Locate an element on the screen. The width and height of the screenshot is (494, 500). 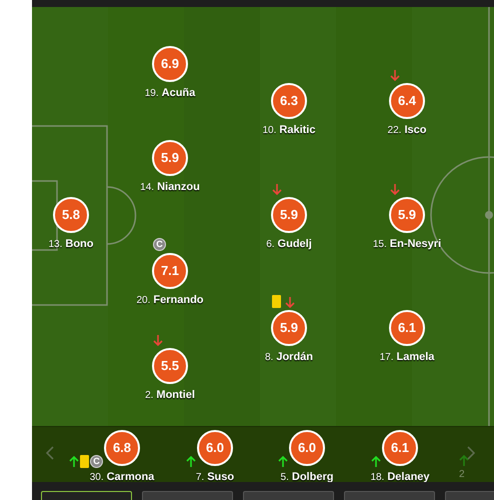
shirt-number: 5. is located at coordinates (284, 476).